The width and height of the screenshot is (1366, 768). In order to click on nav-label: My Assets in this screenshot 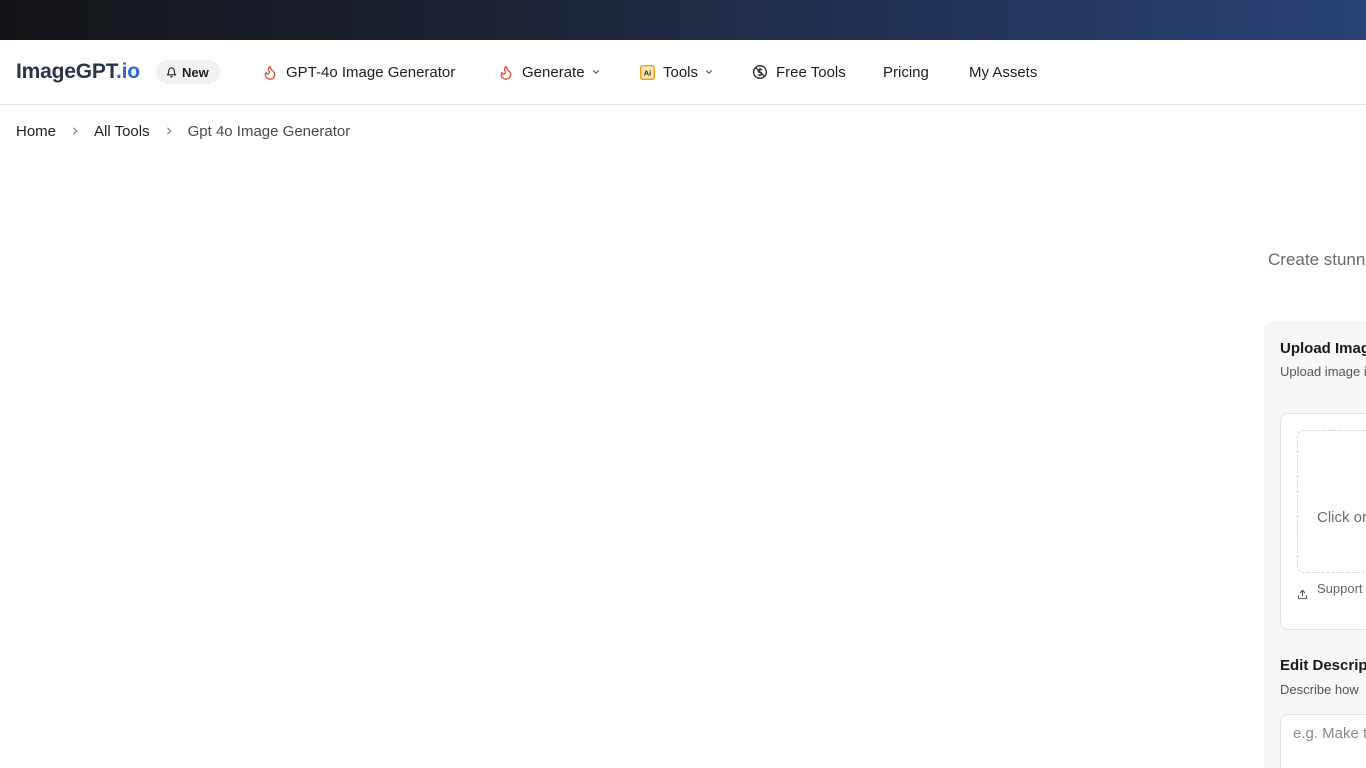, I will do `click(1003, 72)`.